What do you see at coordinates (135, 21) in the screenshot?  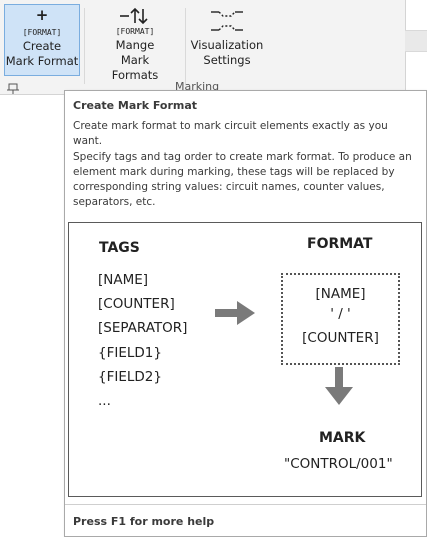 I see `manage-formats-icon: [FORMAT]` at bounding box center [135, 21].